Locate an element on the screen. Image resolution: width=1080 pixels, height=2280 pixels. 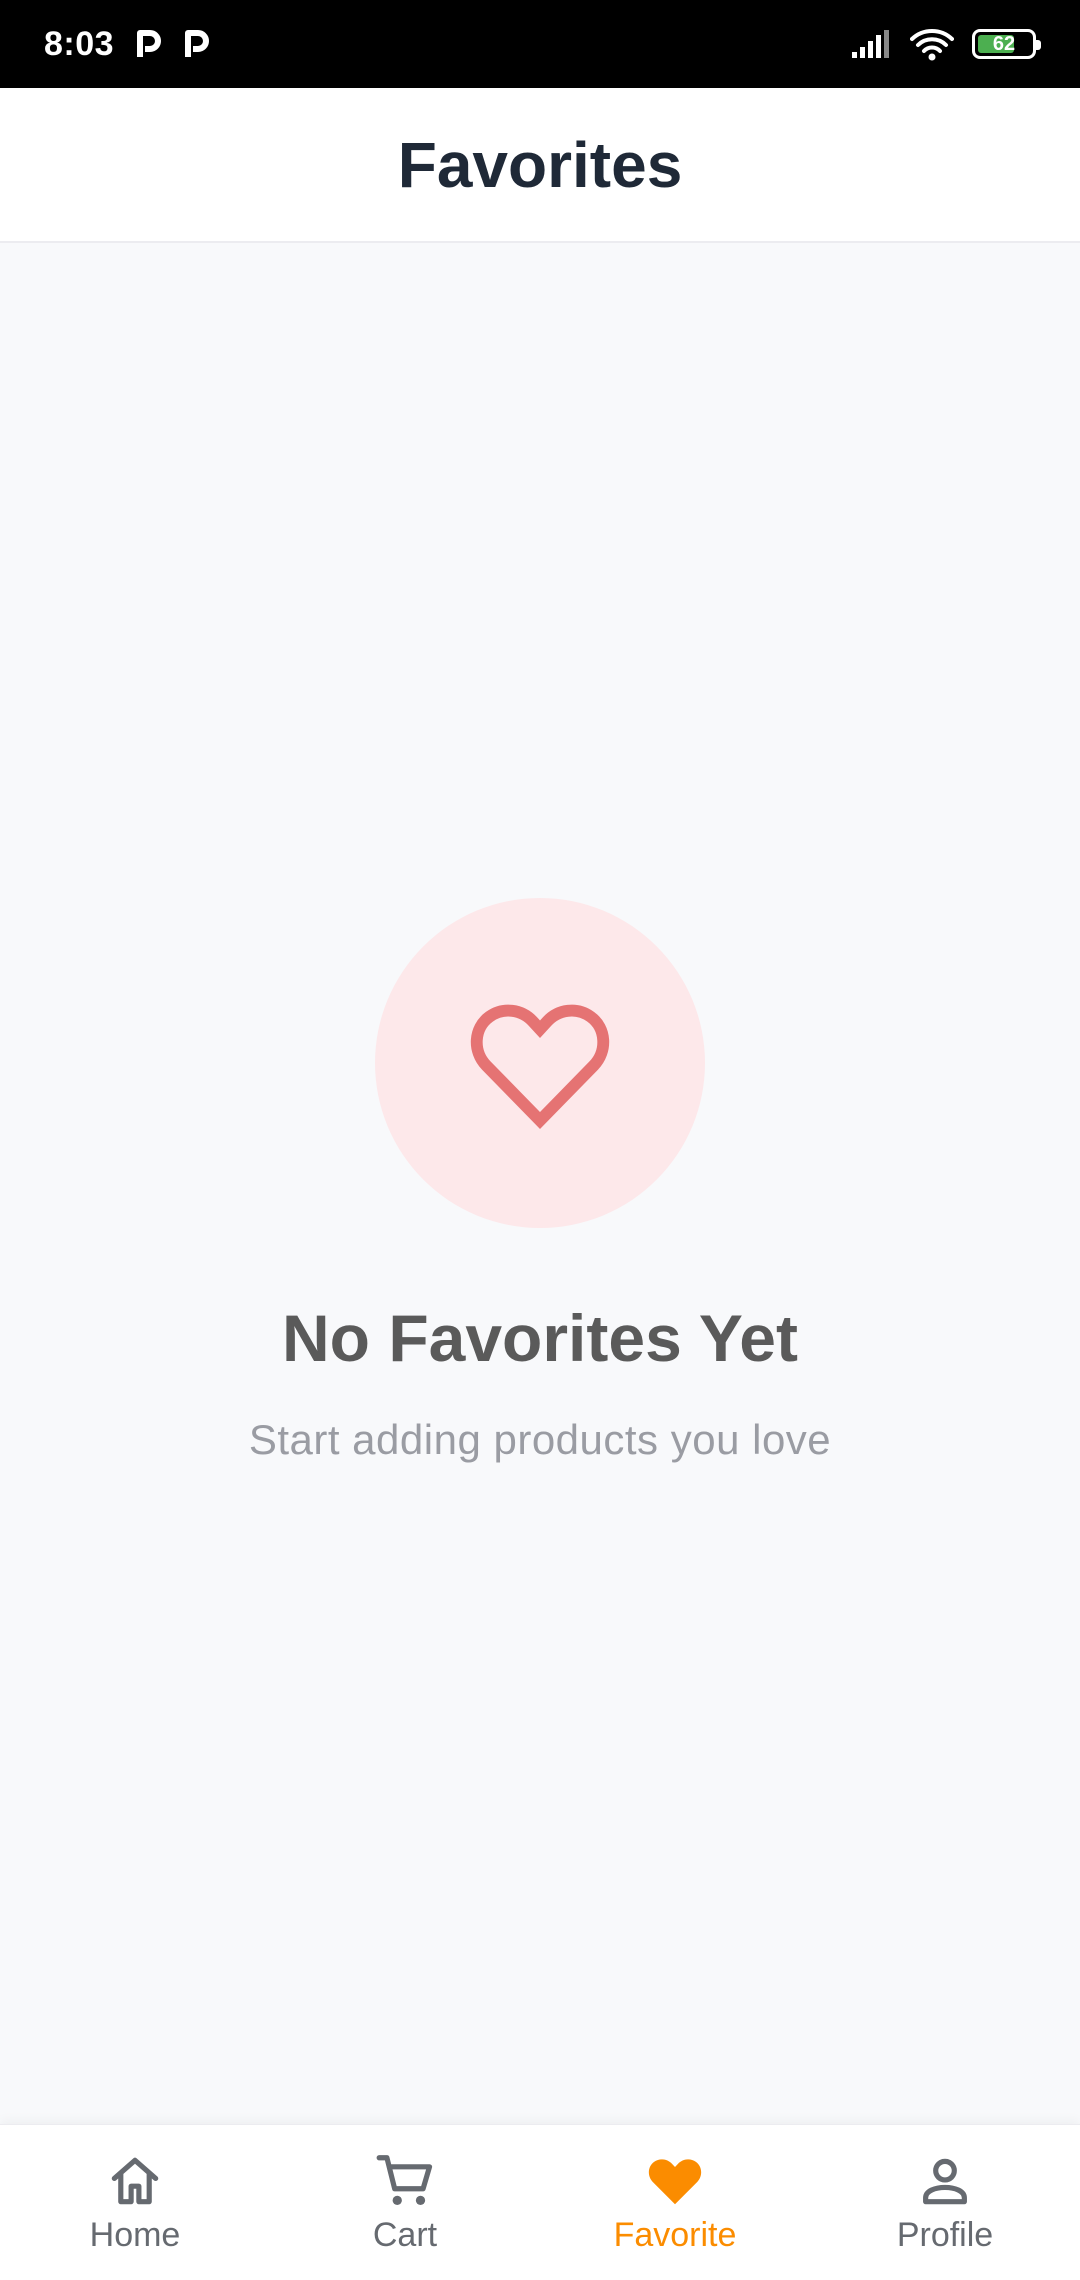
nav-label-favorite: Favorite is located at coordinates (675, 2235).